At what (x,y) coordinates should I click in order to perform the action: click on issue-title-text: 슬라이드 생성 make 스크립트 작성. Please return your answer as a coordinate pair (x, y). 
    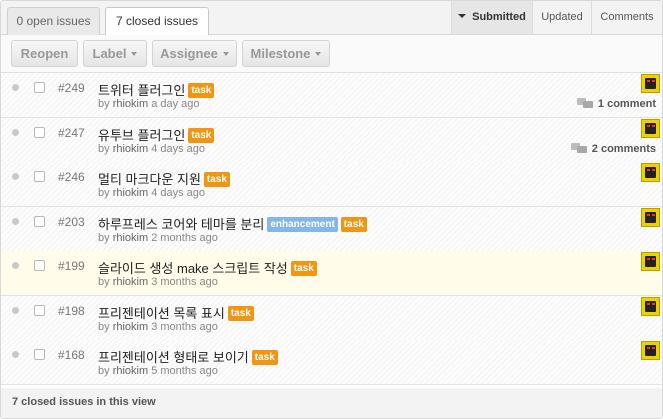
    Looking at the image, I should click on (193, 268).